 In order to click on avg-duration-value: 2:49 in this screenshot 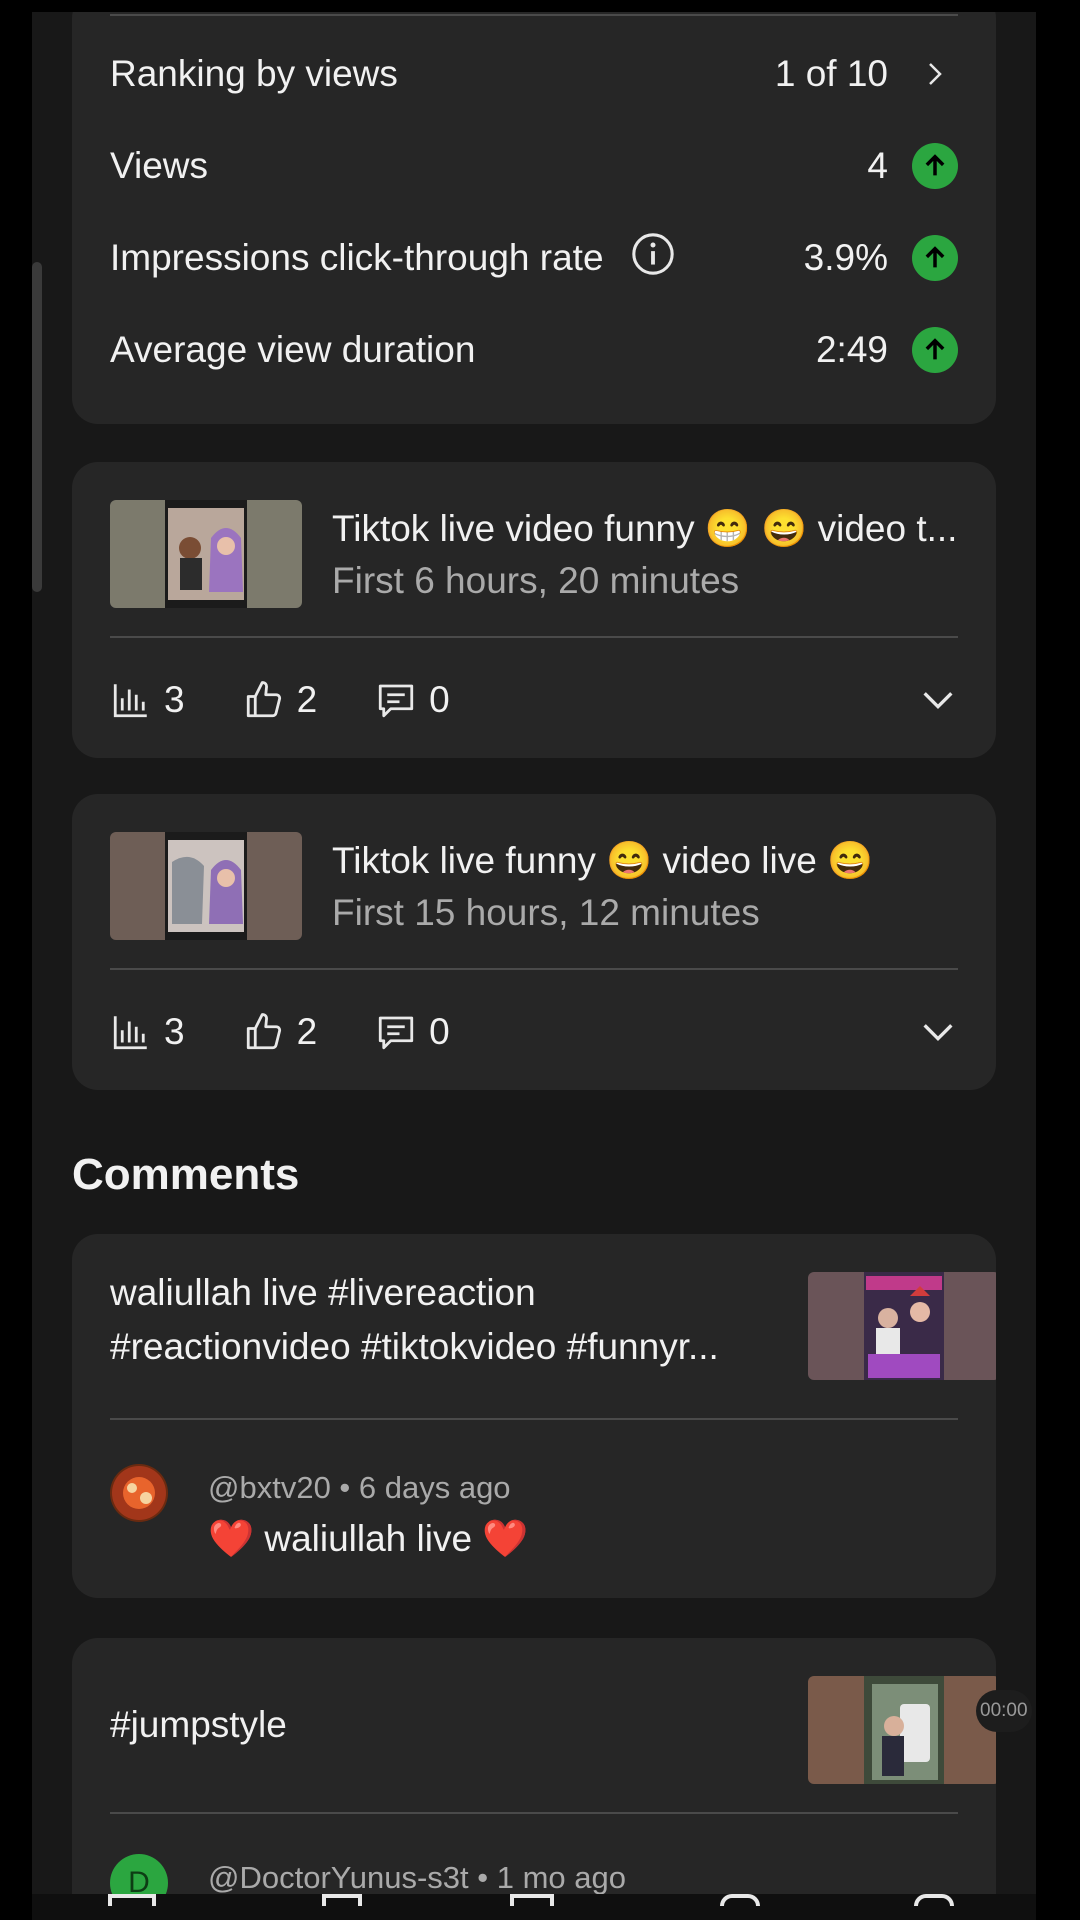, I will do `click(851, 349)`.